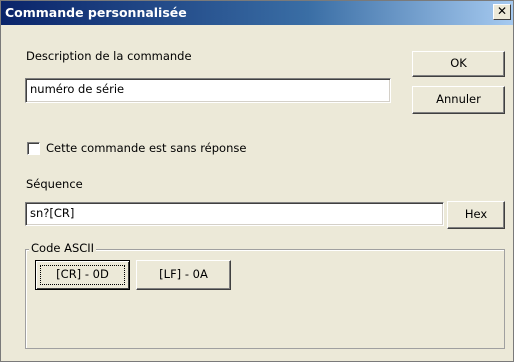  Describe the element at coordinates (96, 12) in the screenshot. I see `dialog-title: Commande personnalisée` at that location.